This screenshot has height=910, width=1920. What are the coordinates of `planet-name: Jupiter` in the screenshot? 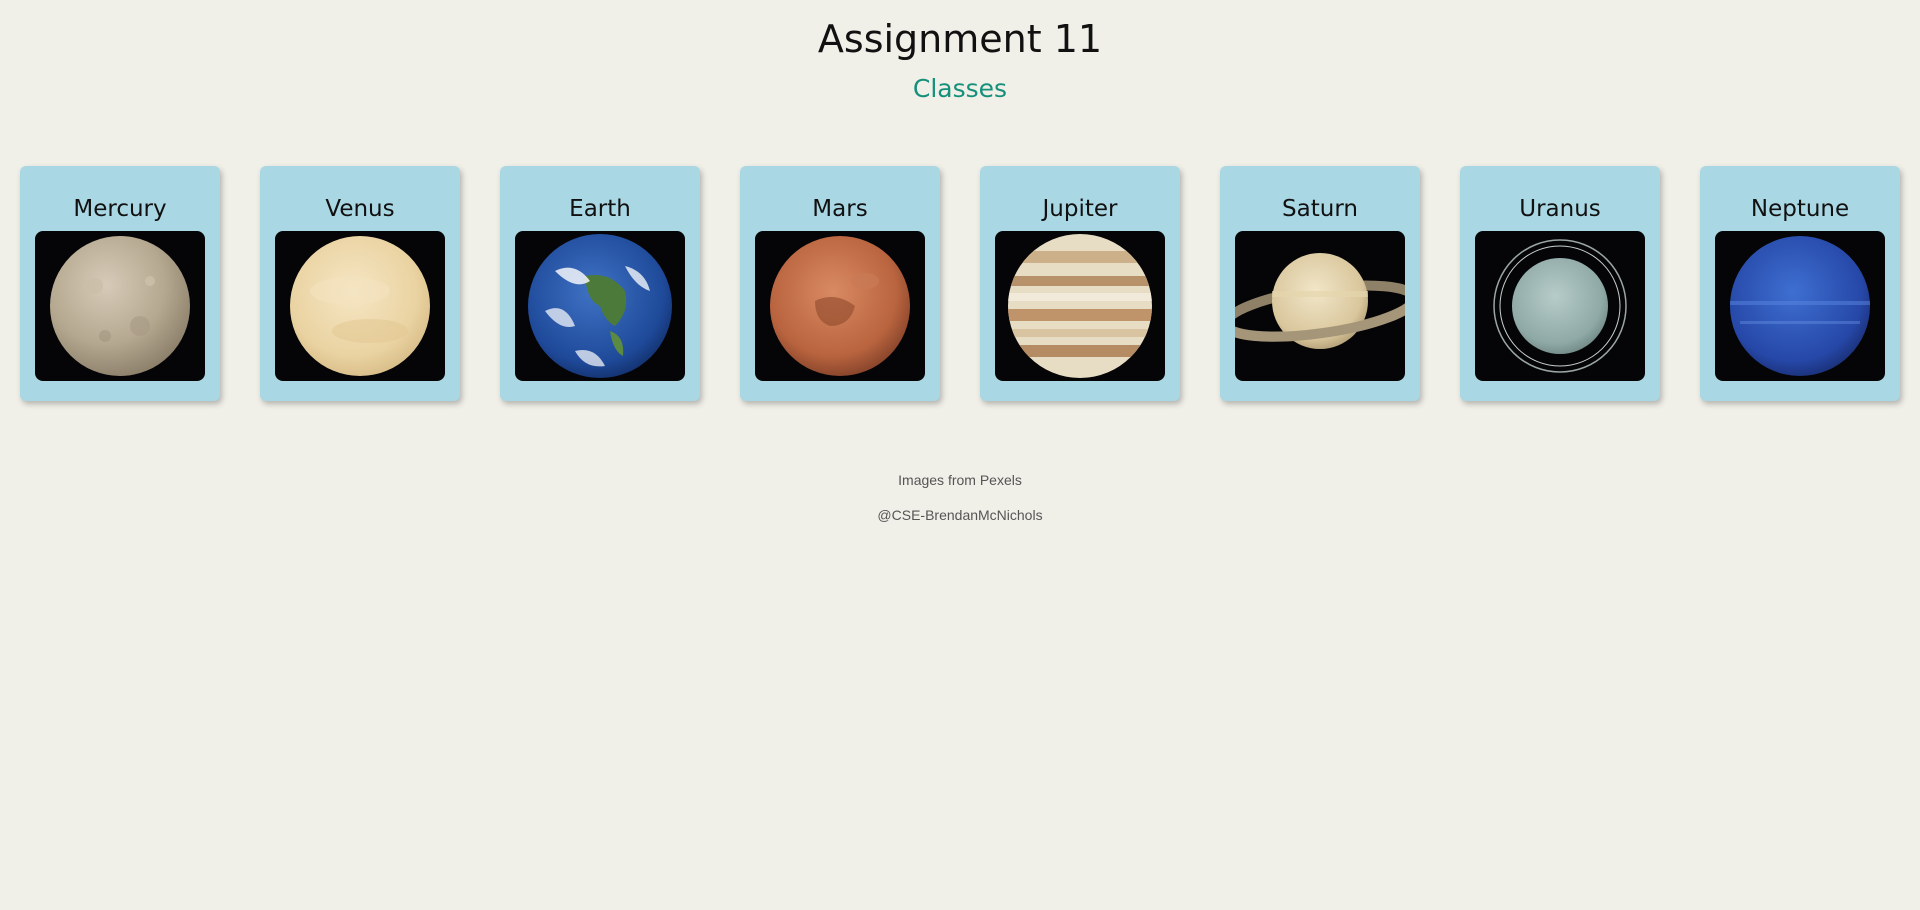 It's located at (1080, 209).